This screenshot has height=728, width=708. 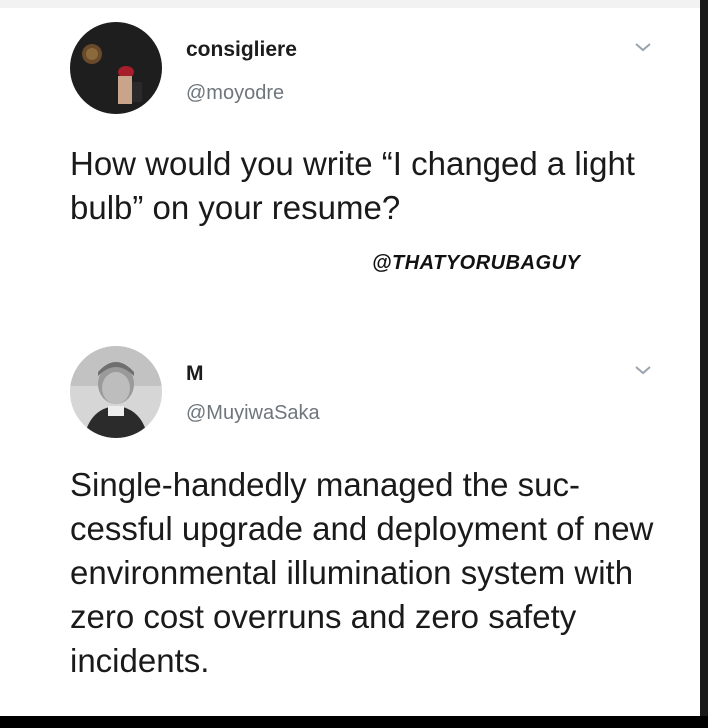 What do you see at coordinates (253, 413) in the screenshot?
I see `user-handle: @MuyiwaSaka` at bounding box center [253, 413].